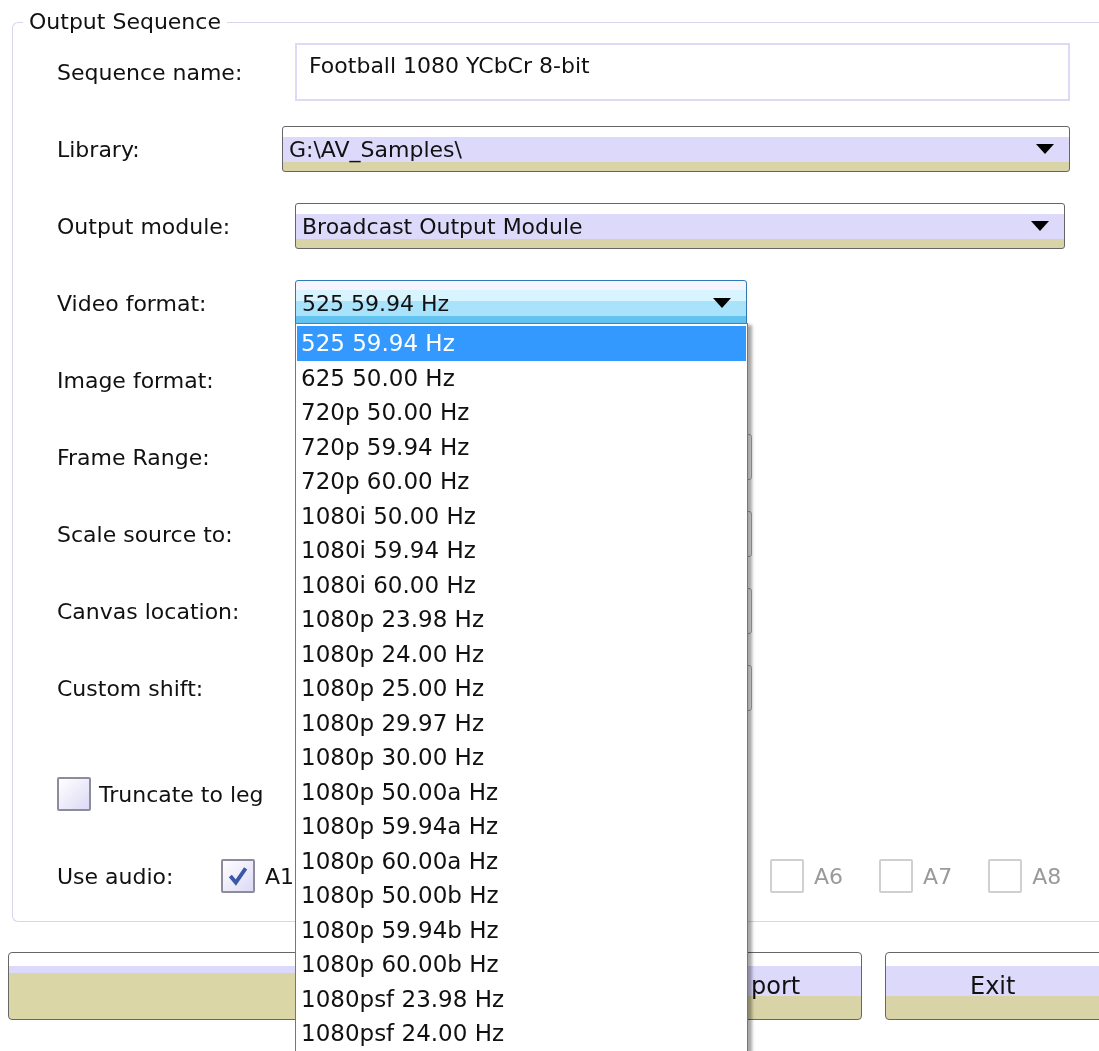  I want to click on field-label: Canvas location:, so click(149, 611).